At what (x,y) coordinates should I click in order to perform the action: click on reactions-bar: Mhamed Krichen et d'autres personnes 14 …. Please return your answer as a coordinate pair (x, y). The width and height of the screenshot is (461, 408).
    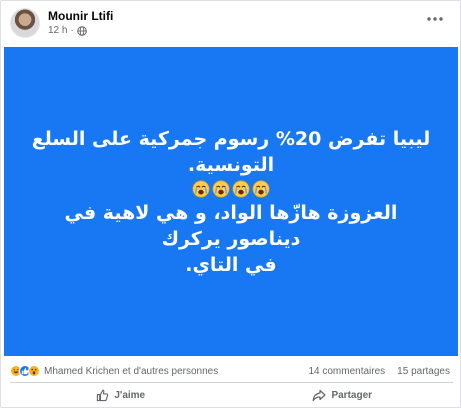
    Looking at the image, I should click on (230, 371).